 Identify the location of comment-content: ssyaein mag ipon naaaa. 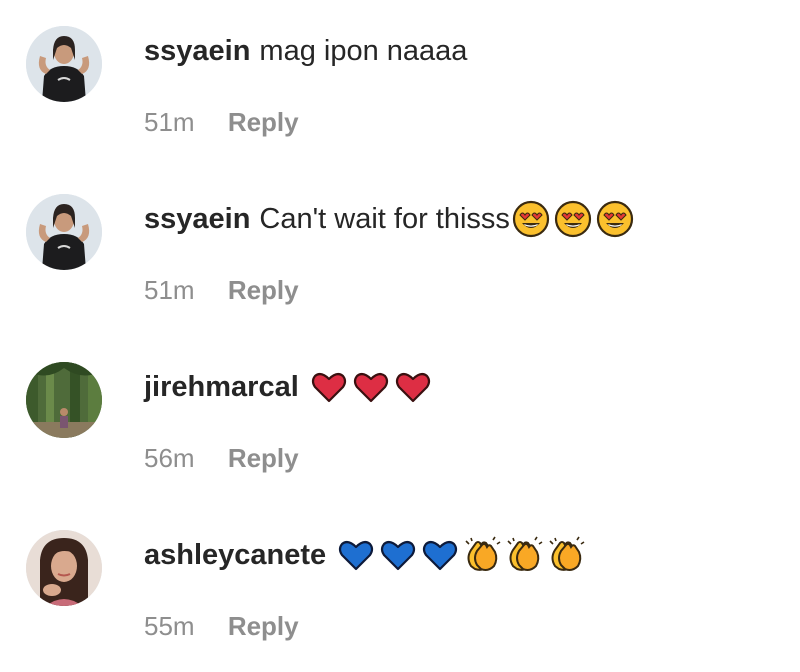
(305, 51).